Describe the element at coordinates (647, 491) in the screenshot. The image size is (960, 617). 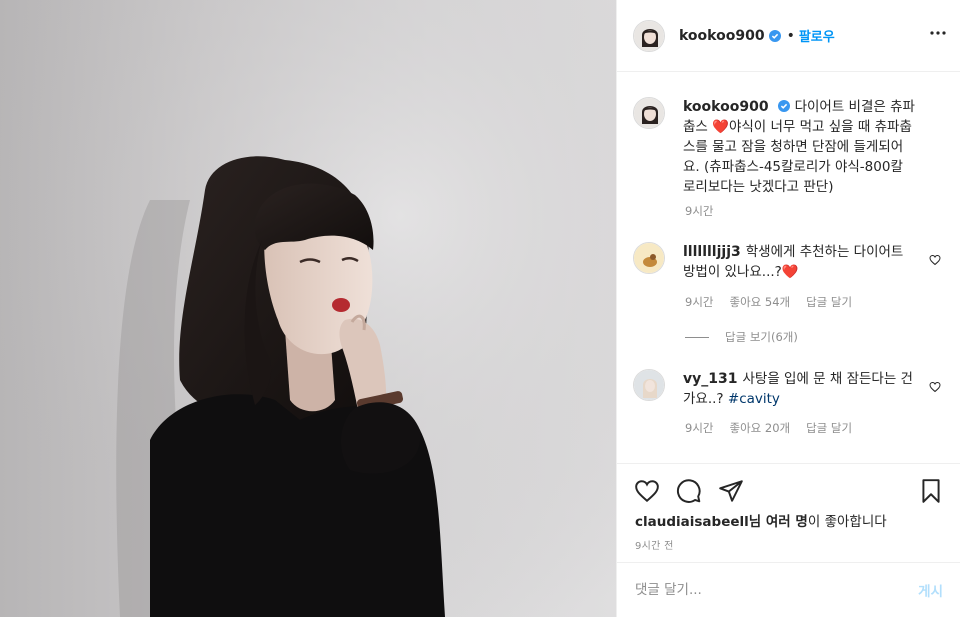
I see `heart-icon` at that location.